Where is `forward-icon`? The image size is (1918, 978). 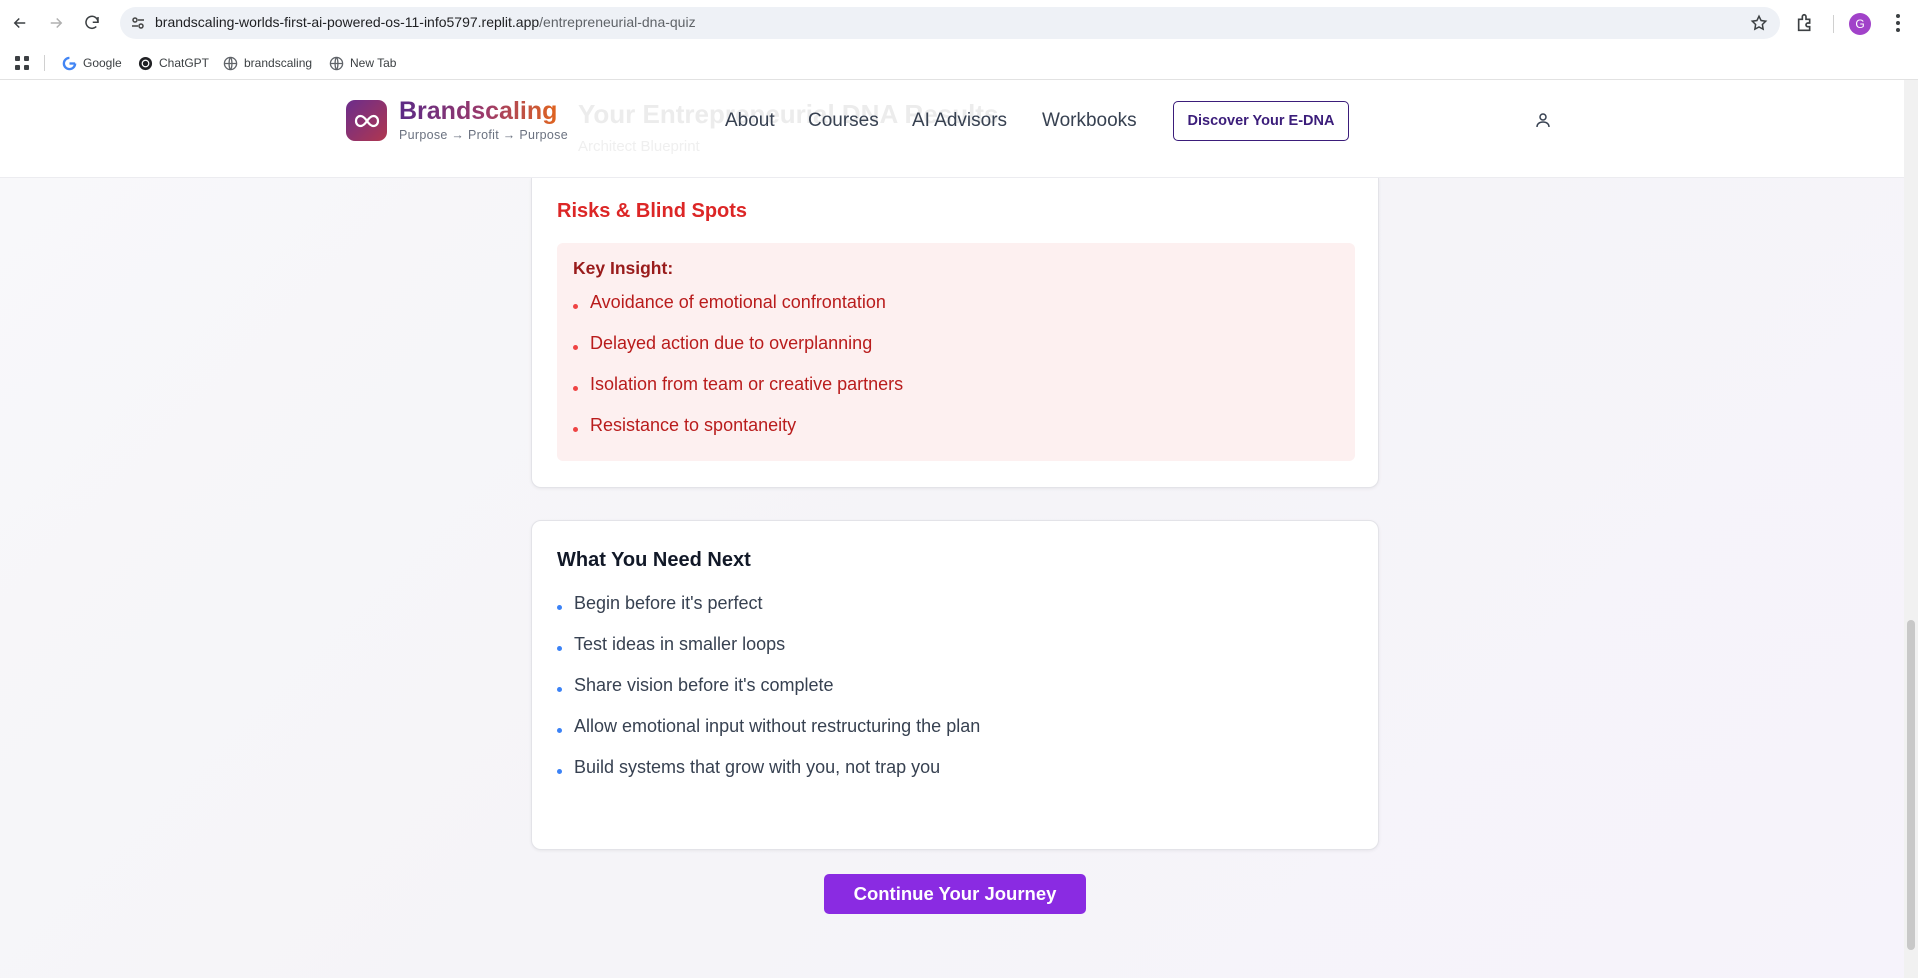 forward-icon is located at coordinates (56, 23).